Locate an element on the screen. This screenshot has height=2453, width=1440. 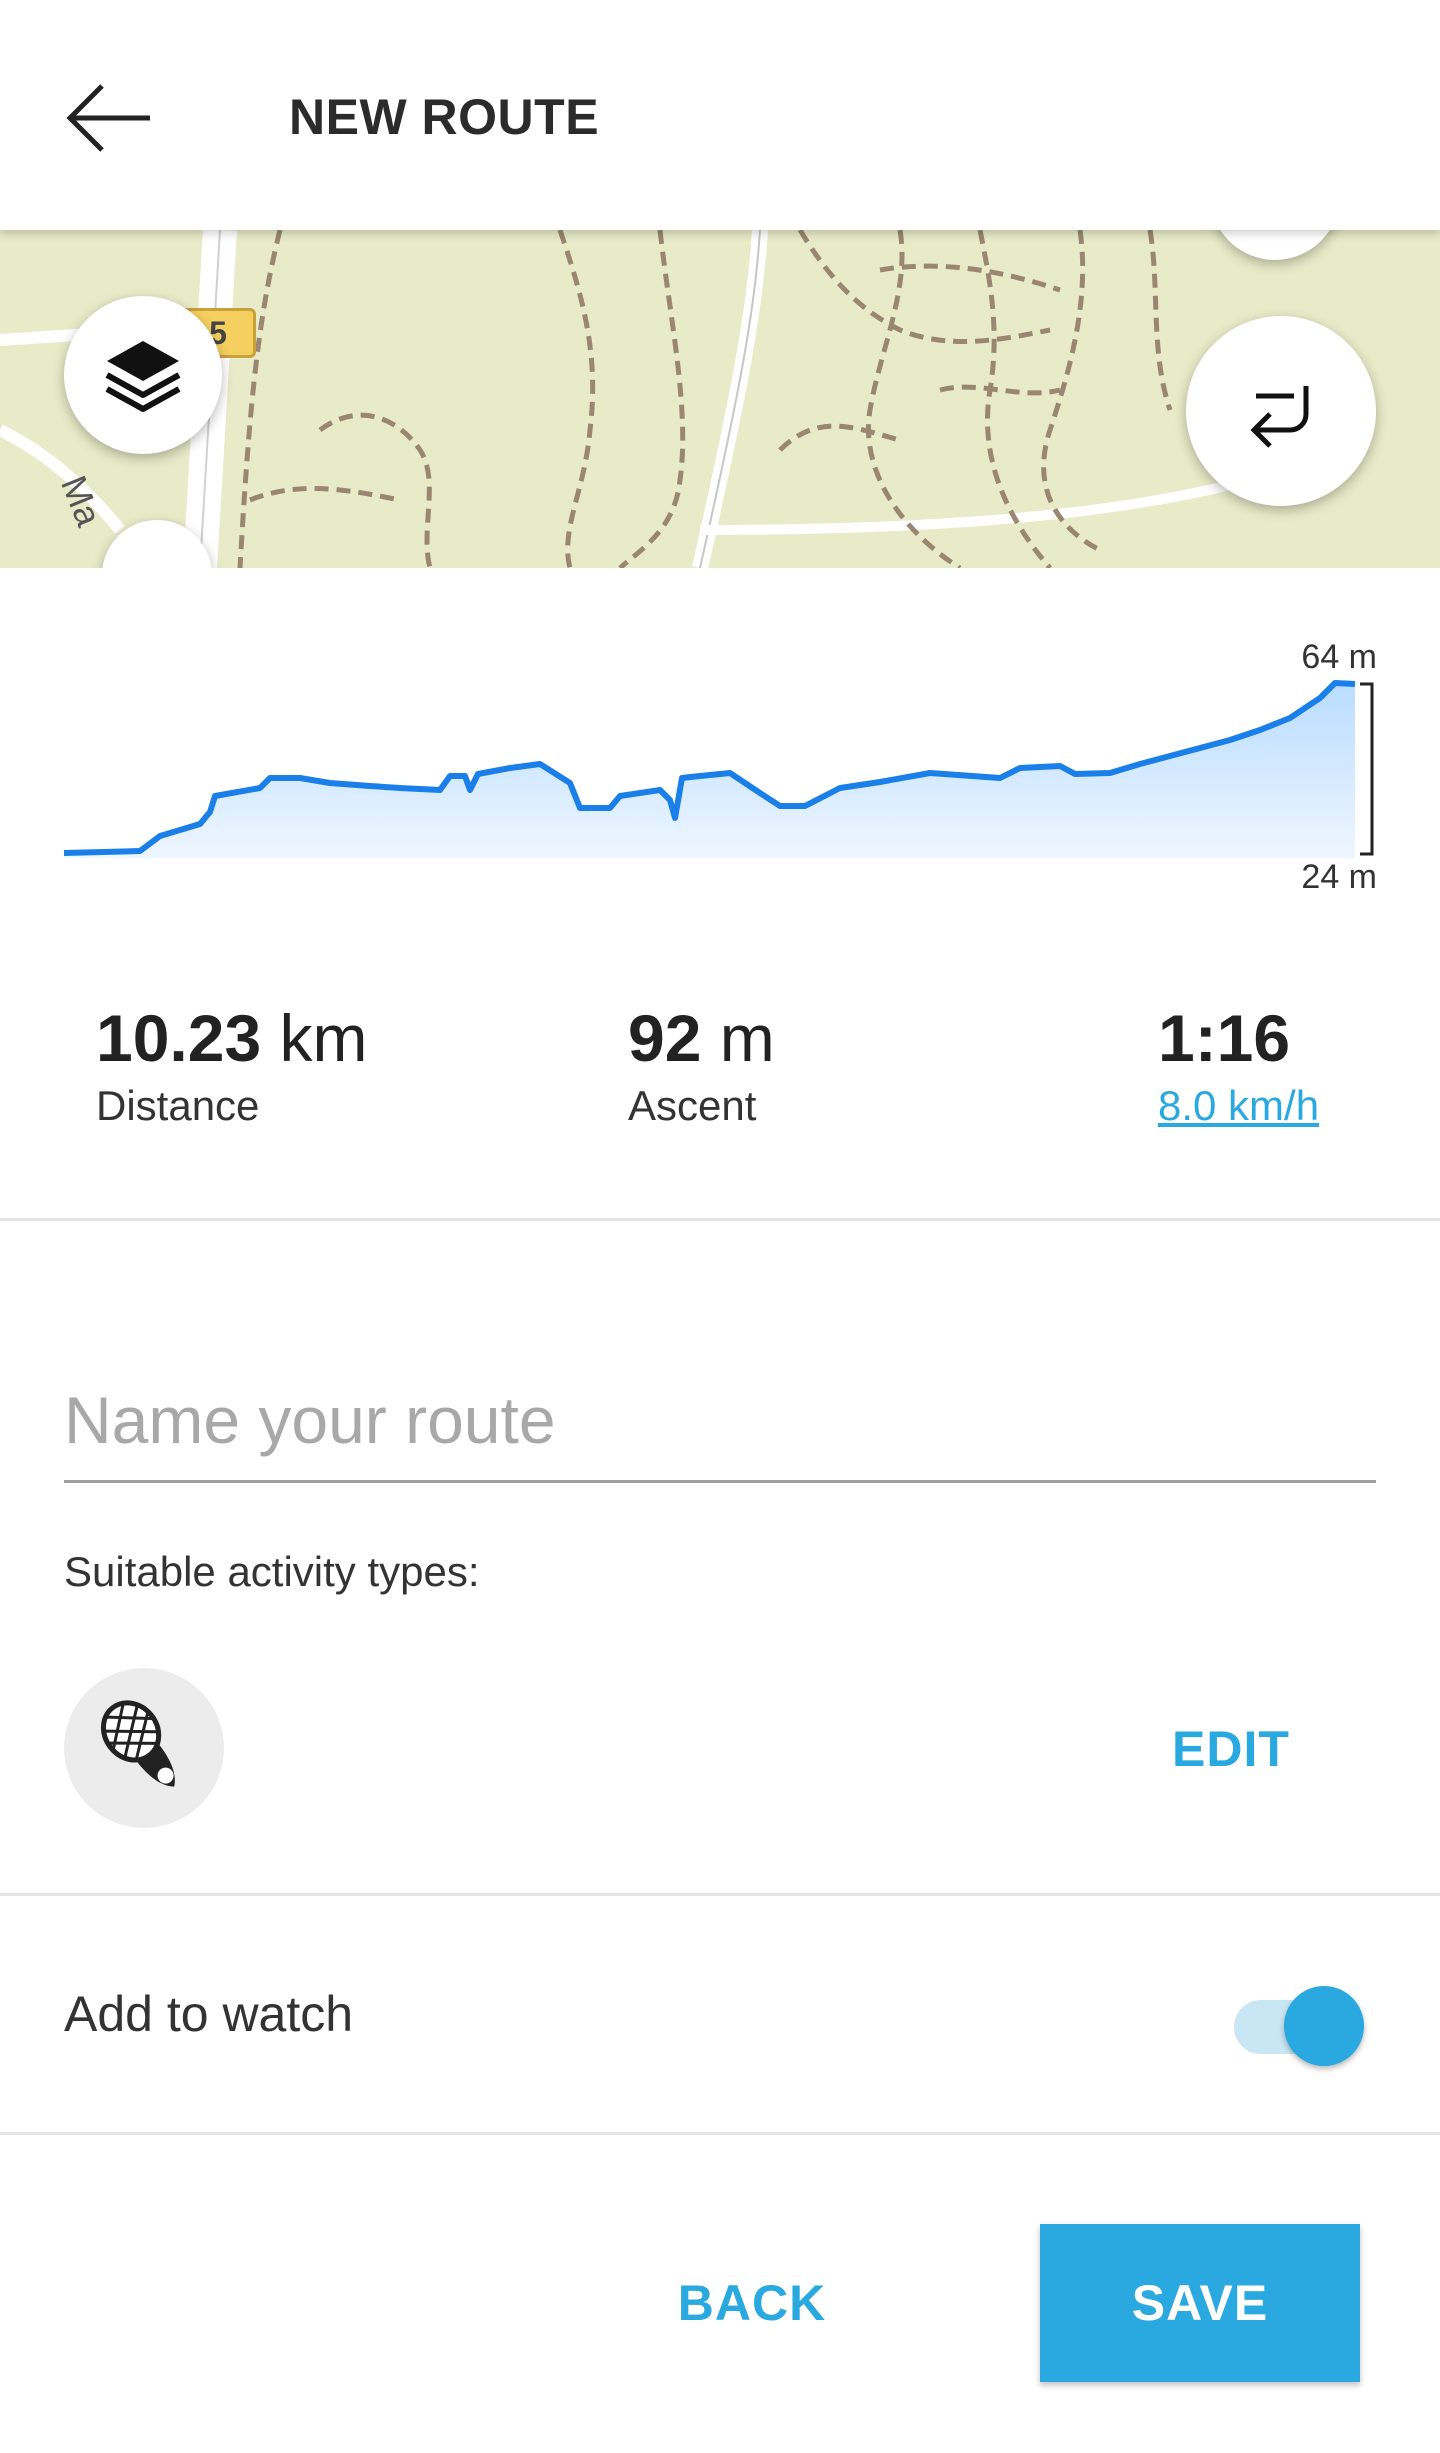
activity-types-label: Suitable activity types: is located at coordinates (272, 1571).